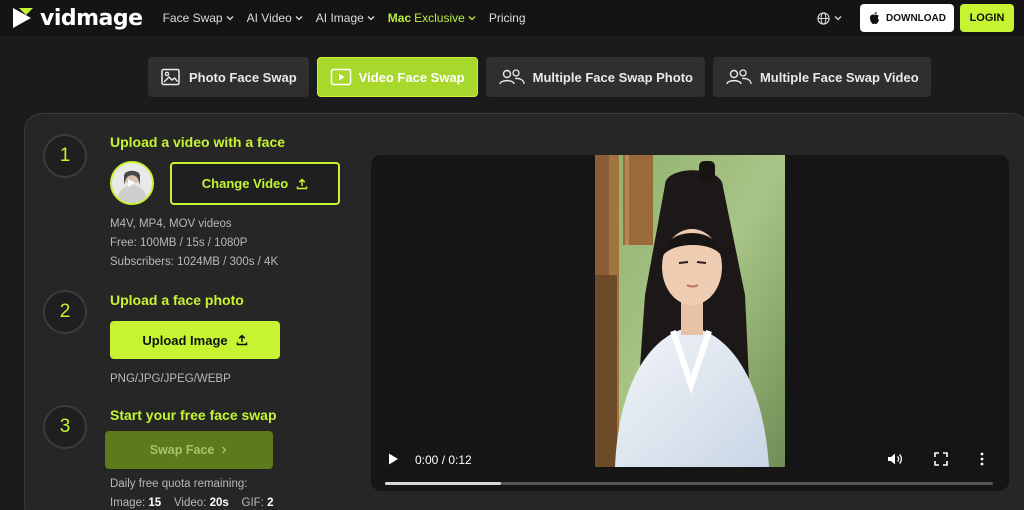  Describe the element at coordinates (243, 77) in the screenshot. I see `tab-photo-label: Photo Face Swap` at that location.